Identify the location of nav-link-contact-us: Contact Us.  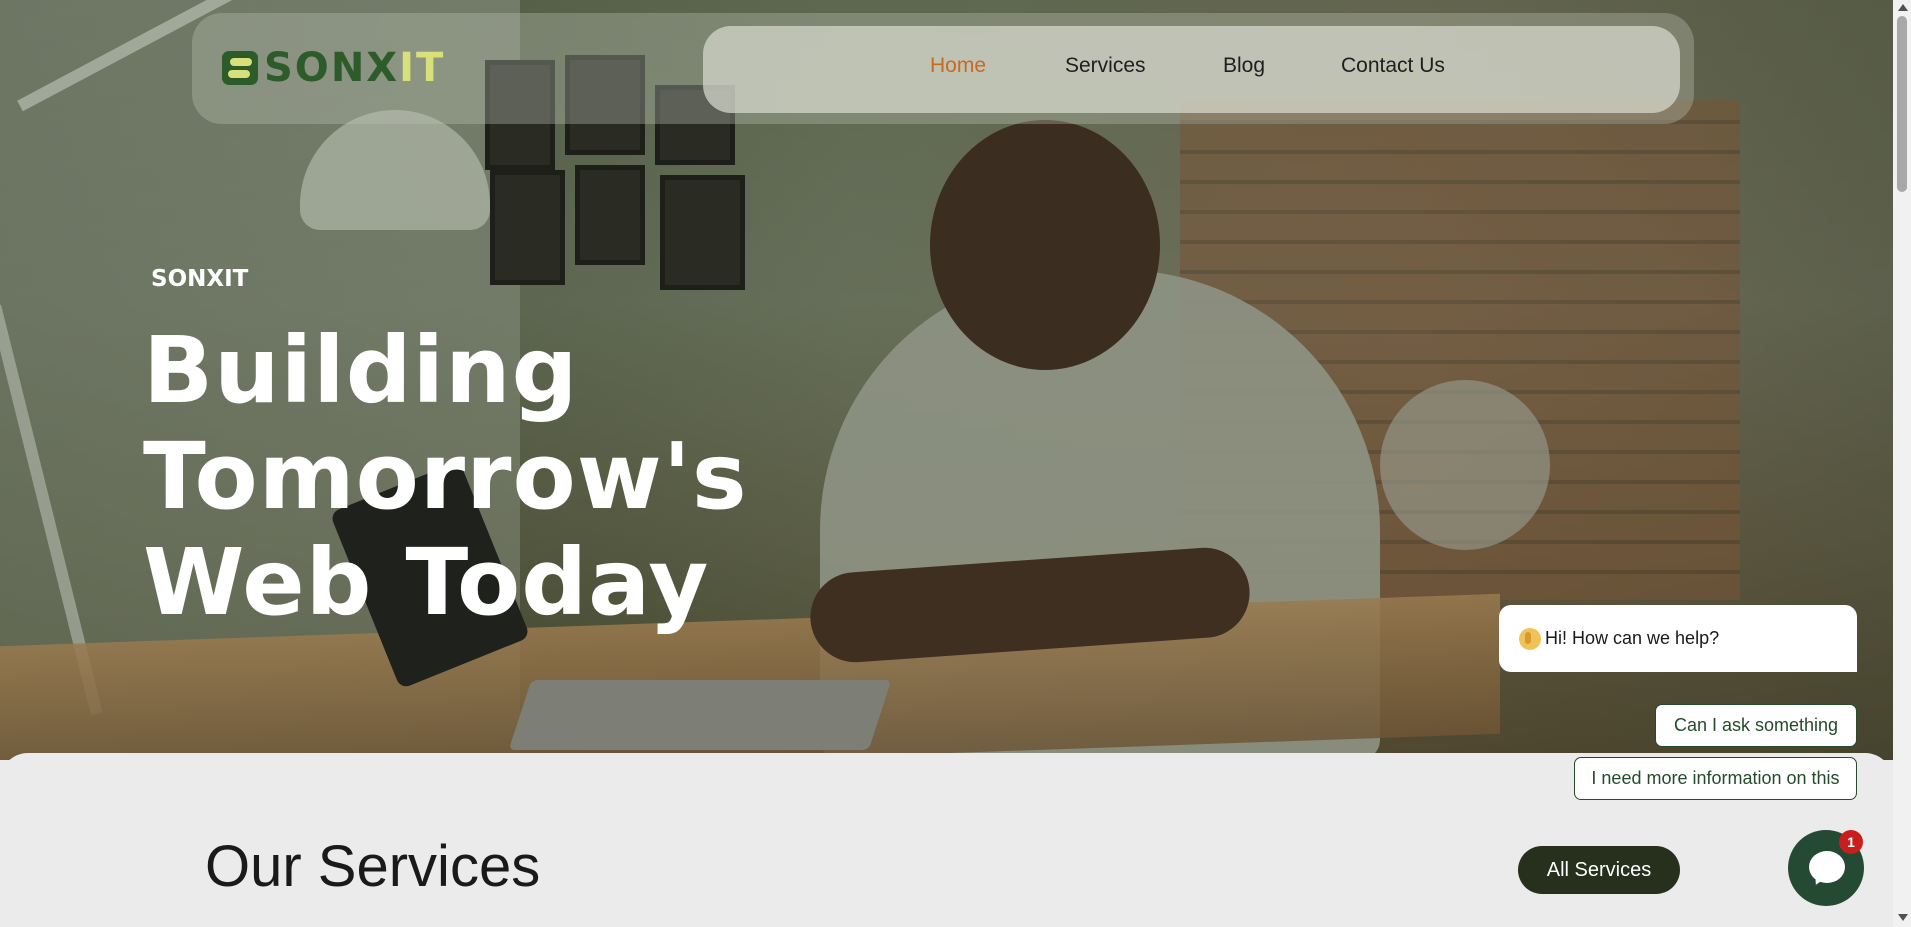
(1393, 66).